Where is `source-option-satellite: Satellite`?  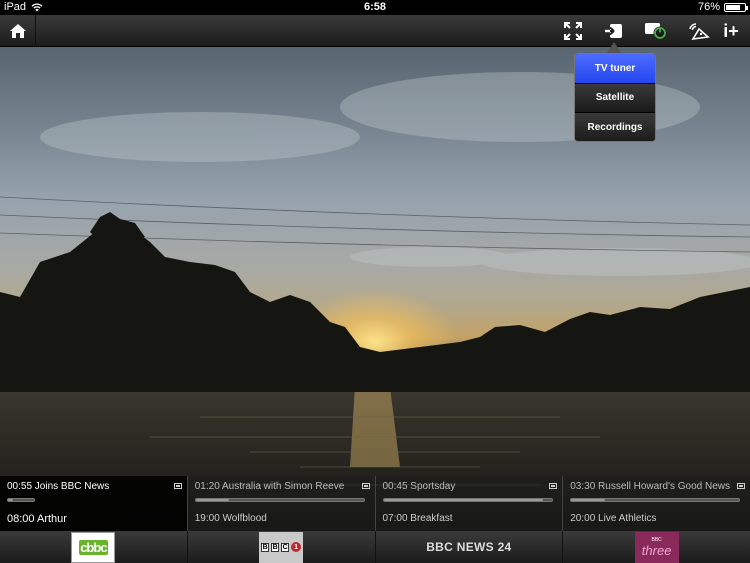
source-option-satellite: Satellite is located at coordinates (615, 98).